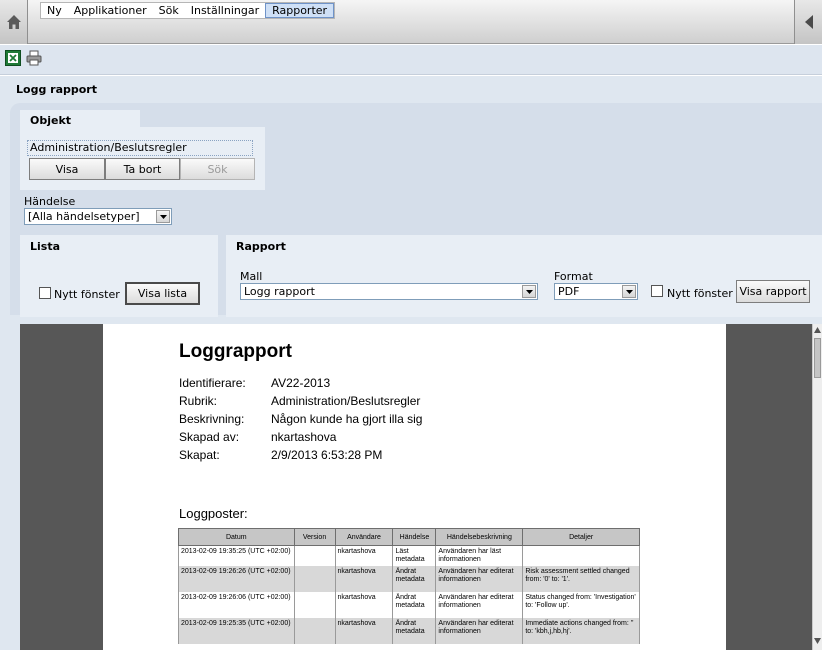  I want to click on format-label: Format, so click(573, 276).